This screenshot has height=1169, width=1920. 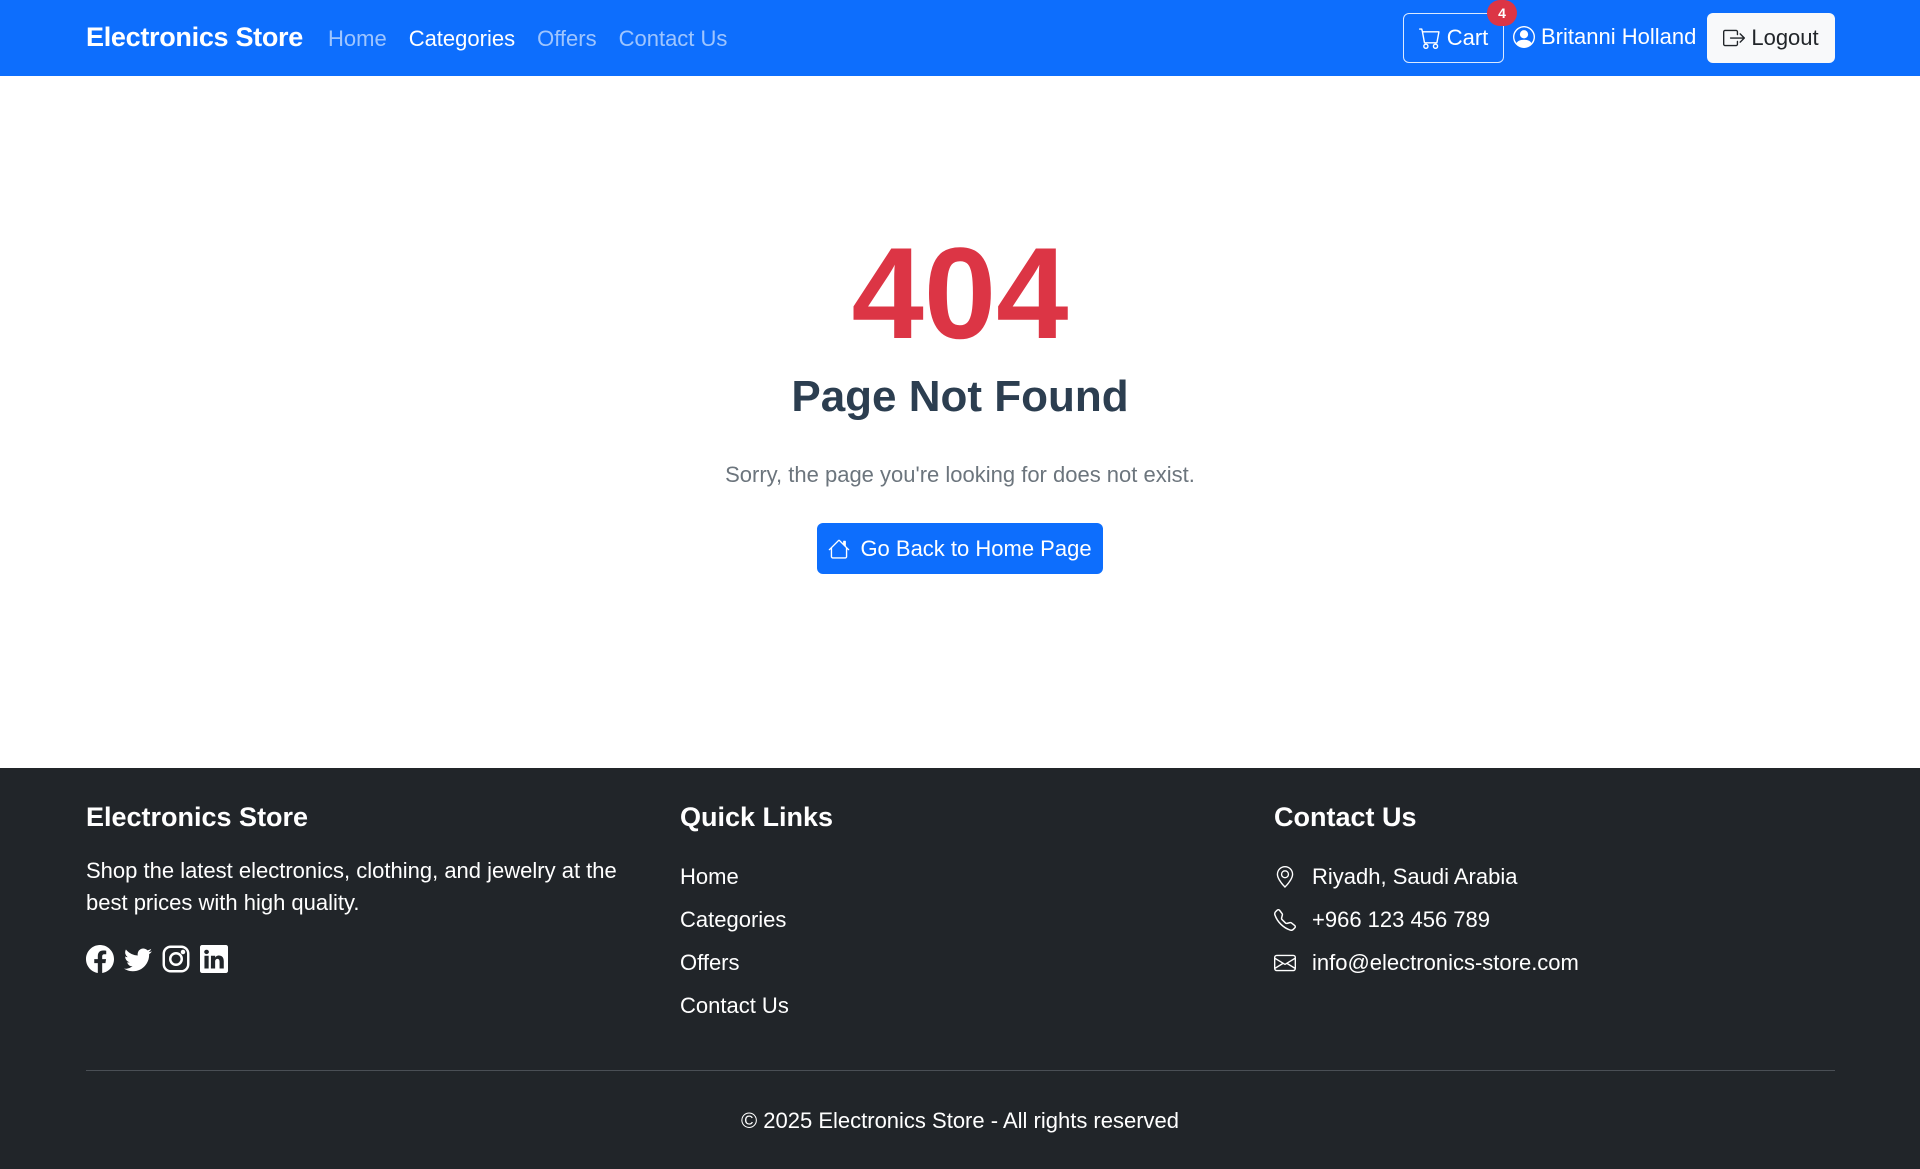 What do you see at coordinates (976, 548) in the screenshot?
I see `go-home-label: Go Back to Home Page` at bounding box center [976, 548].